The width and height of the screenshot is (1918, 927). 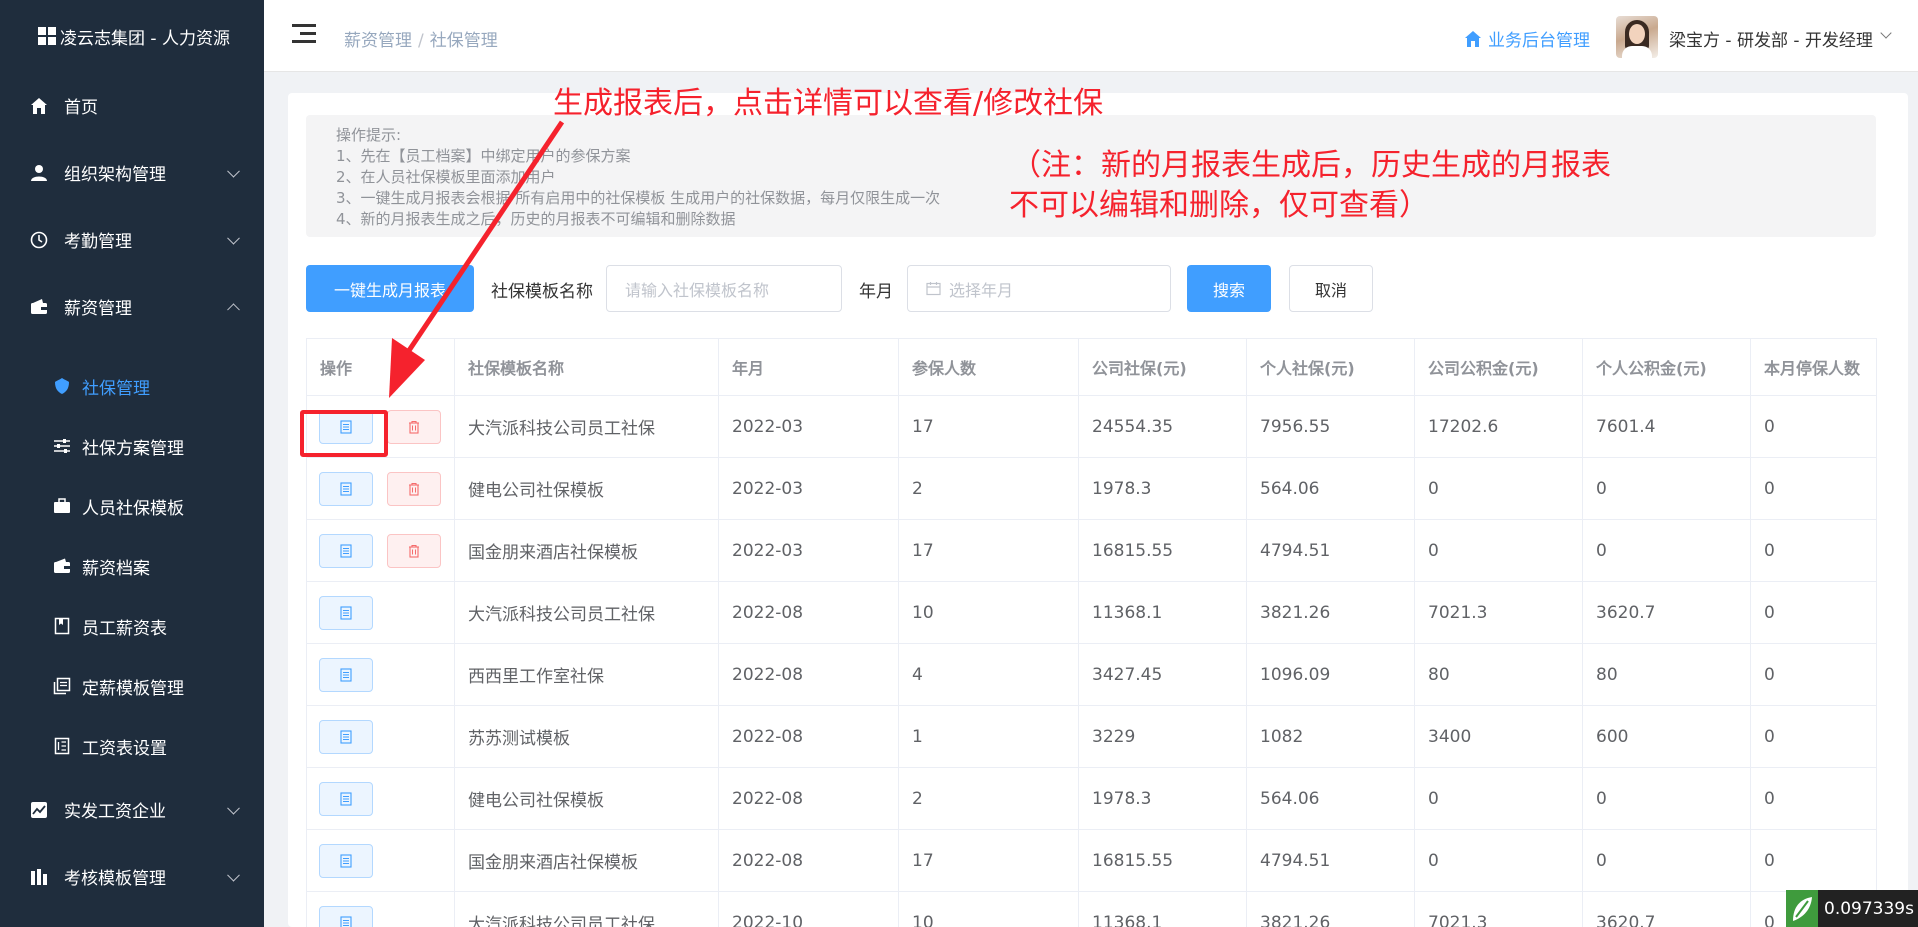 What do you see at coordinates (1330, 426) in the screenshot?
I see `table-cell-personal-ss: 7956.55` at bounding box center [1330, 426].